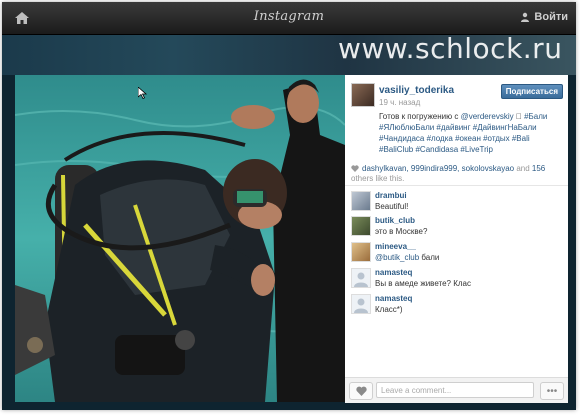 The height and width of the screenshot is (415, 580). What do you see at coordinates (456, 185) in the screenshot?
I see `divider` at bounding box center [456, 185].